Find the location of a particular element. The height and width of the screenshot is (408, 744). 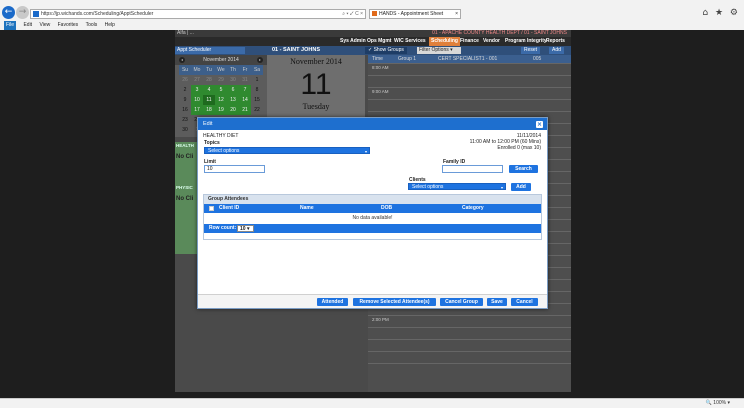

modal-title-bar: Edit × is located at coordinates (372, 124).